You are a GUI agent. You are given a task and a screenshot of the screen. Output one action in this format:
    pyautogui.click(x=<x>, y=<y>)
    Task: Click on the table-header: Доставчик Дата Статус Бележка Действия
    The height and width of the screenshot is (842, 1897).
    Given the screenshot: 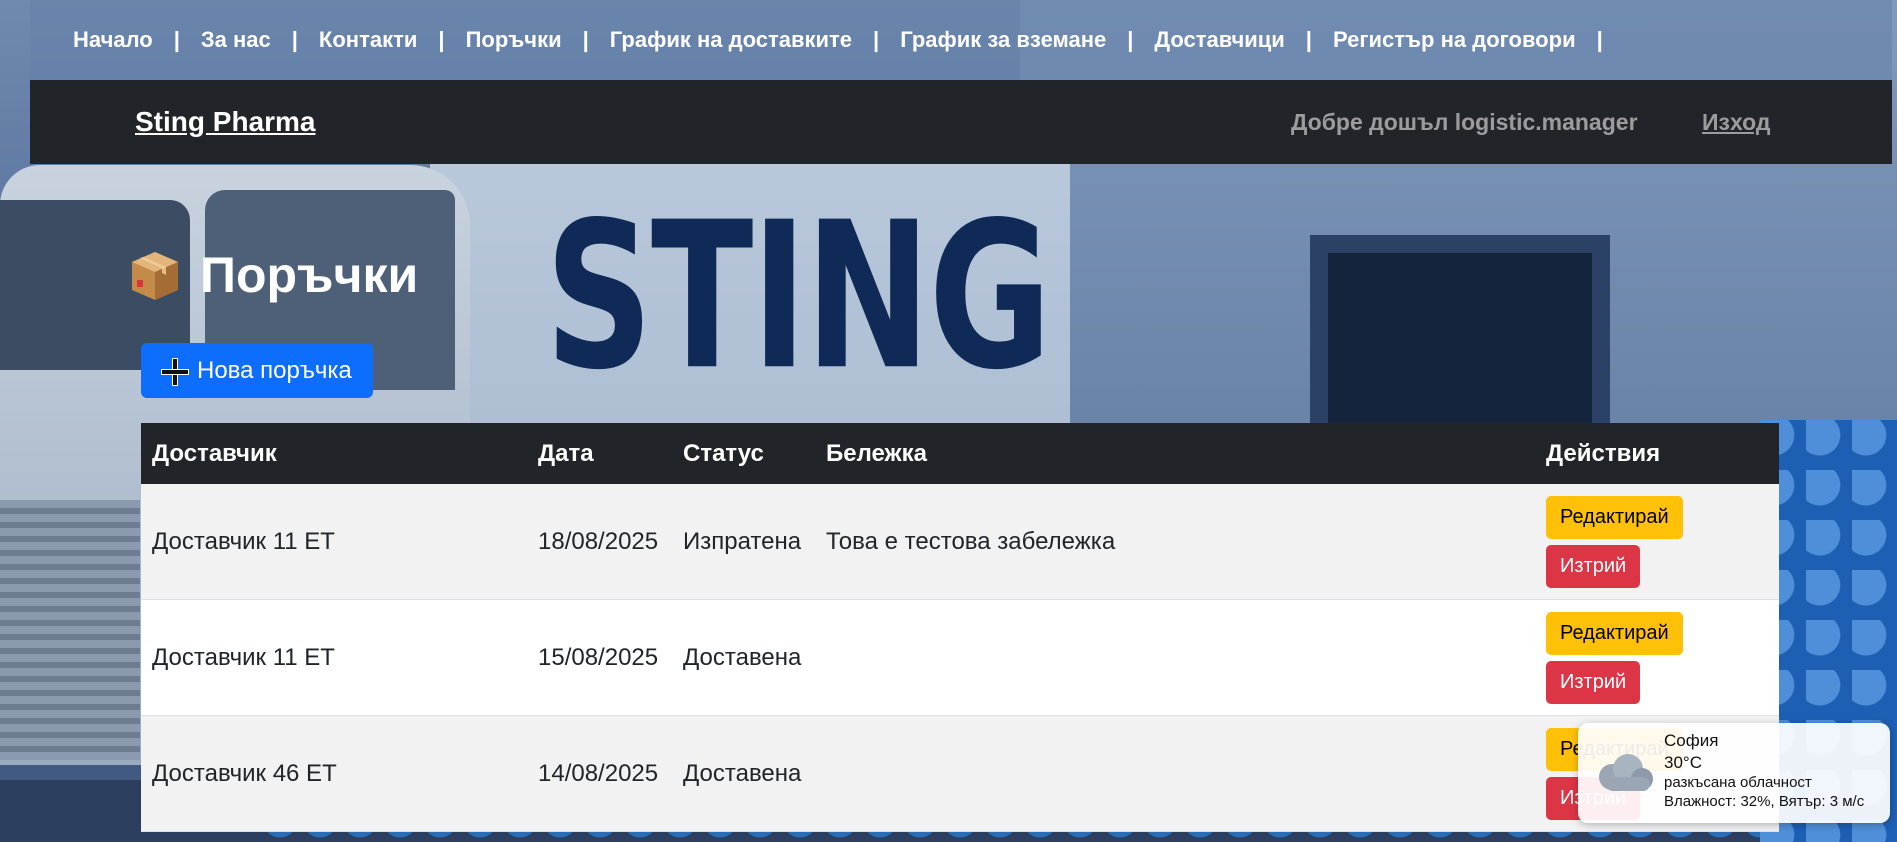 What is the action you would take?
    pyautogui.click(x=960, y=453)
    